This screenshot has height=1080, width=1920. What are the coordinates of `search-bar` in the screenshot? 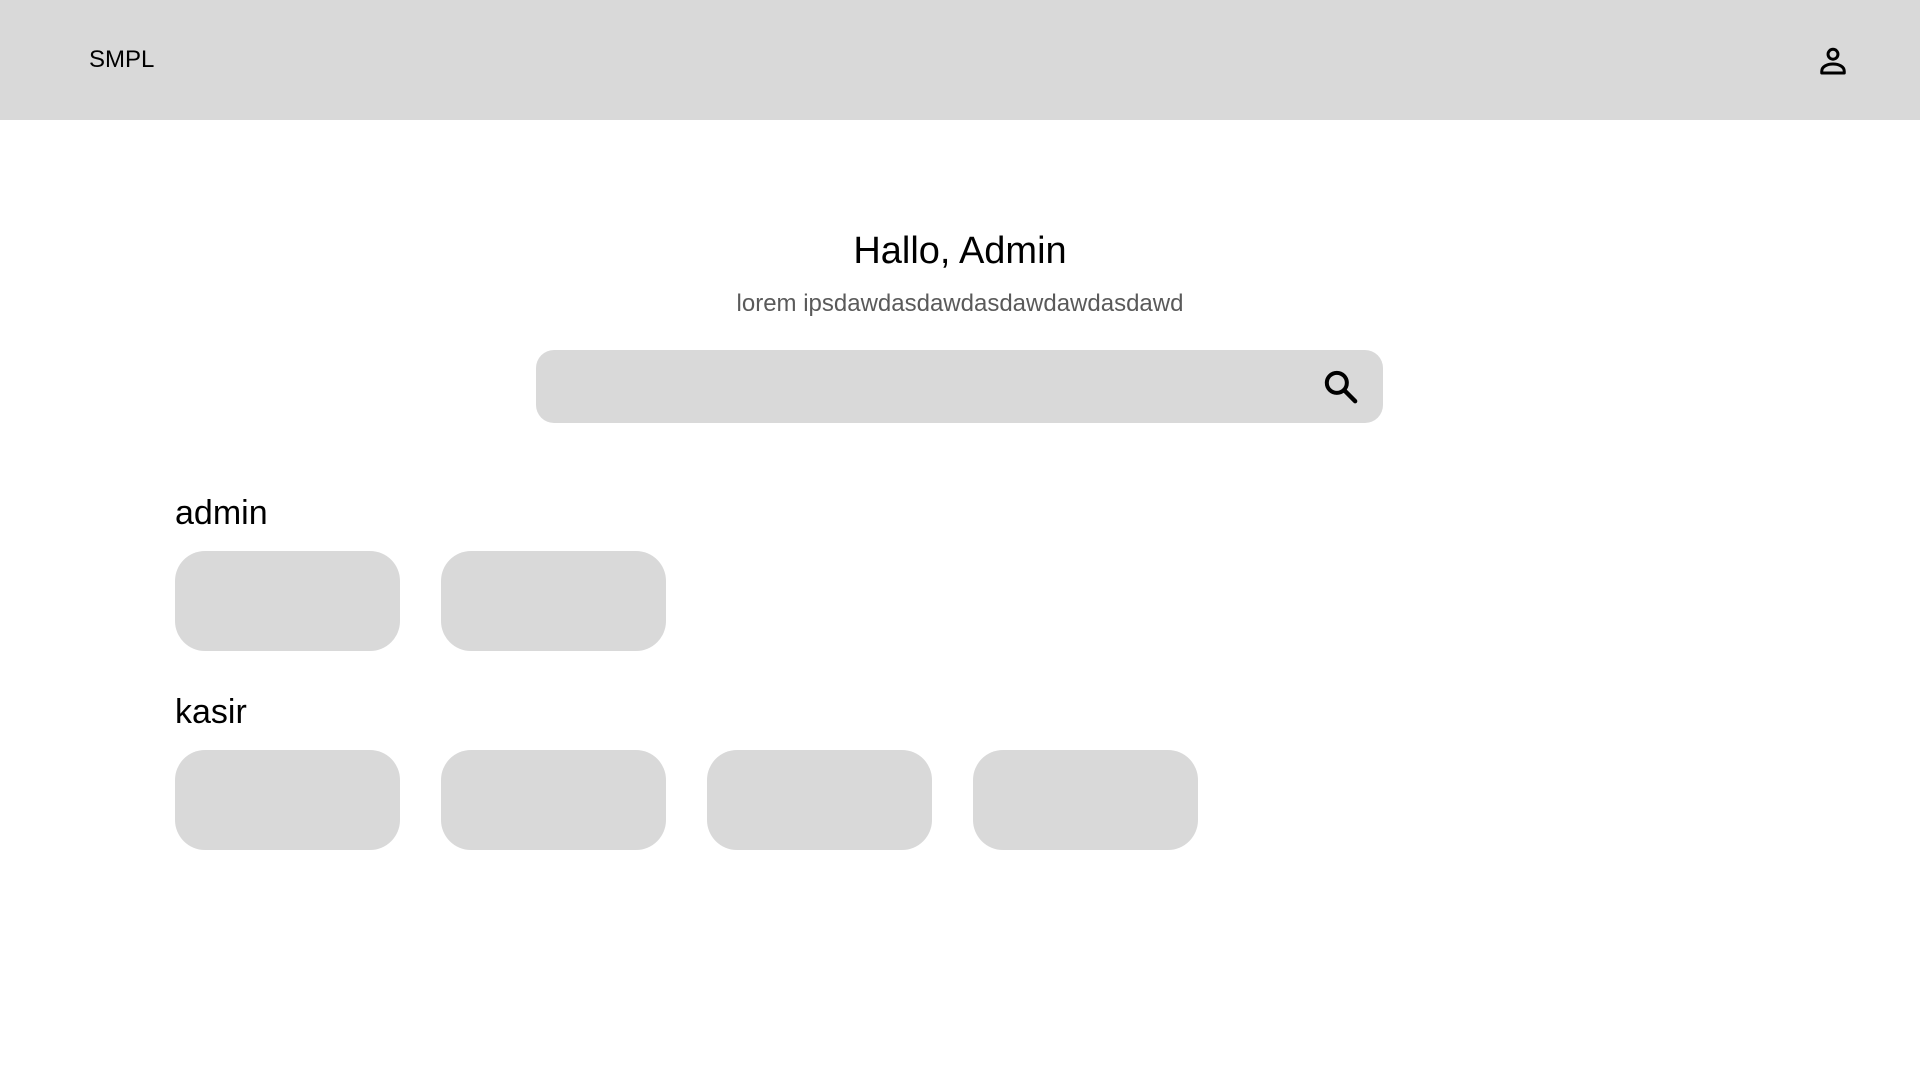 It's located at (959, 386).